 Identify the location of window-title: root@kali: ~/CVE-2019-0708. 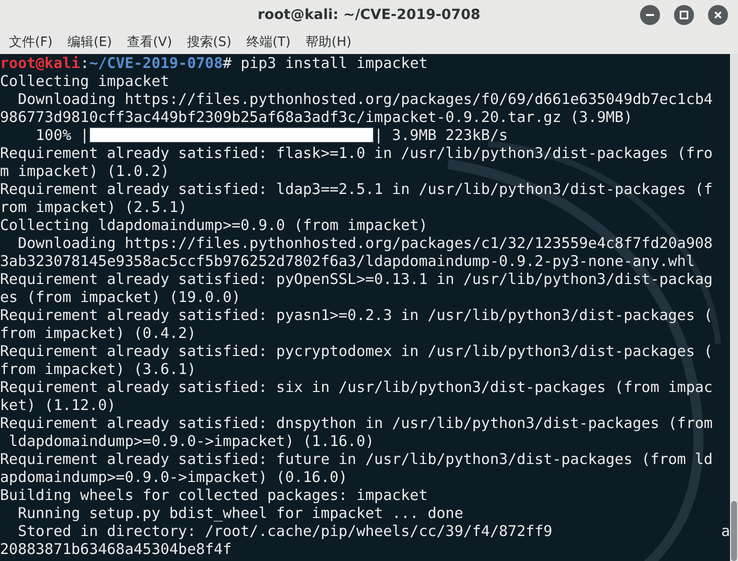
(369, 15).